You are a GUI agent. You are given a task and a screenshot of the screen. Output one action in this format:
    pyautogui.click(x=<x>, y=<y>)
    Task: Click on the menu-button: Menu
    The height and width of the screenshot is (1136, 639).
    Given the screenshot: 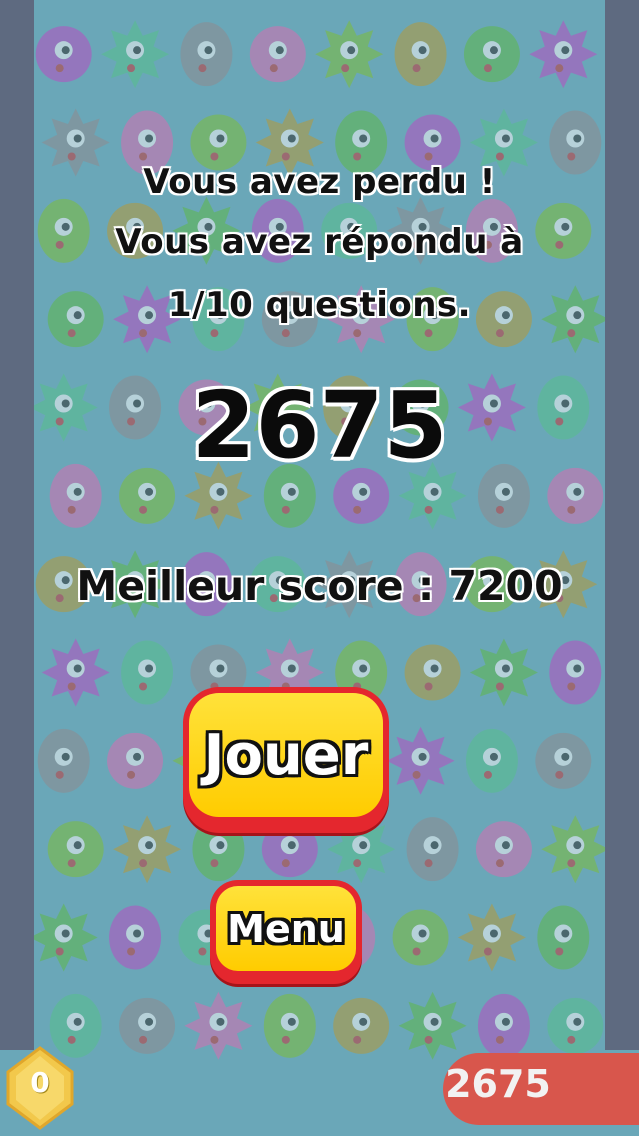 What is the action you would take?
    pyautogui.click(x=286, y=932)
    